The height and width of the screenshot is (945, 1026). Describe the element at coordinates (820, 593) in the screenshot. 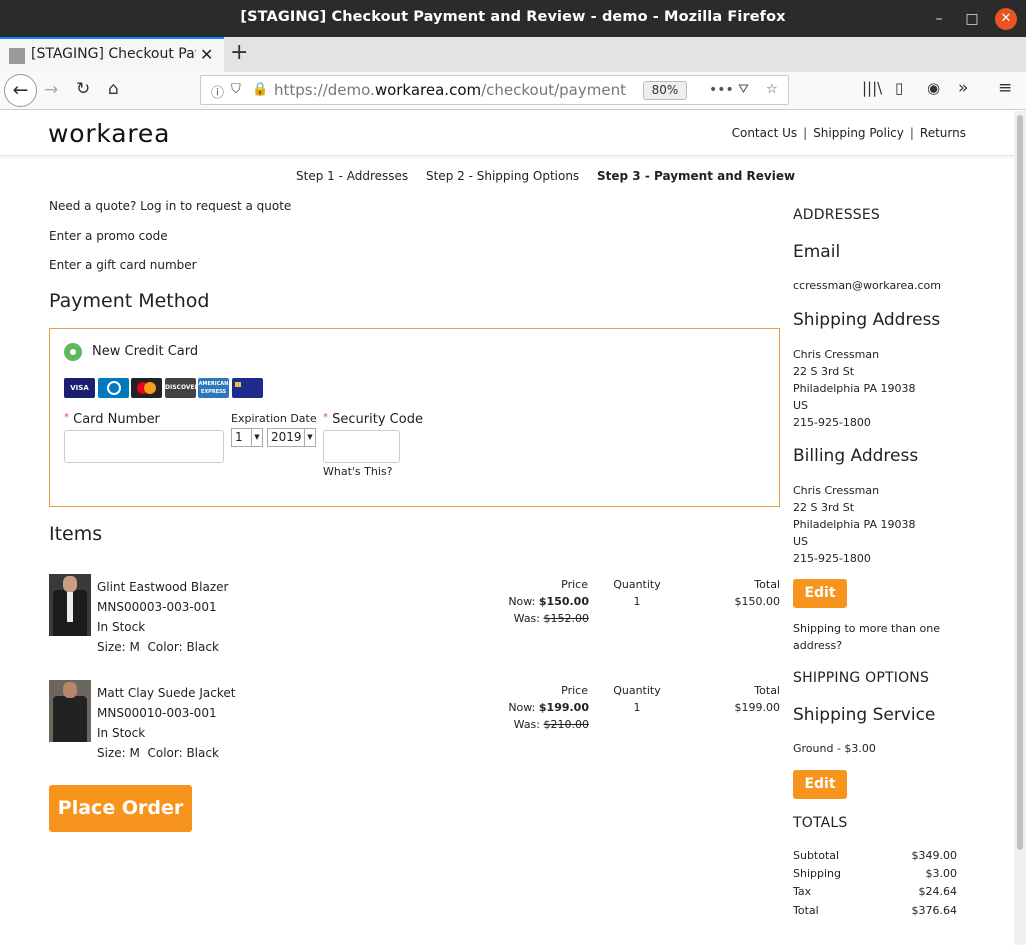

I see `edit-addresses-button: Edit` at that location.